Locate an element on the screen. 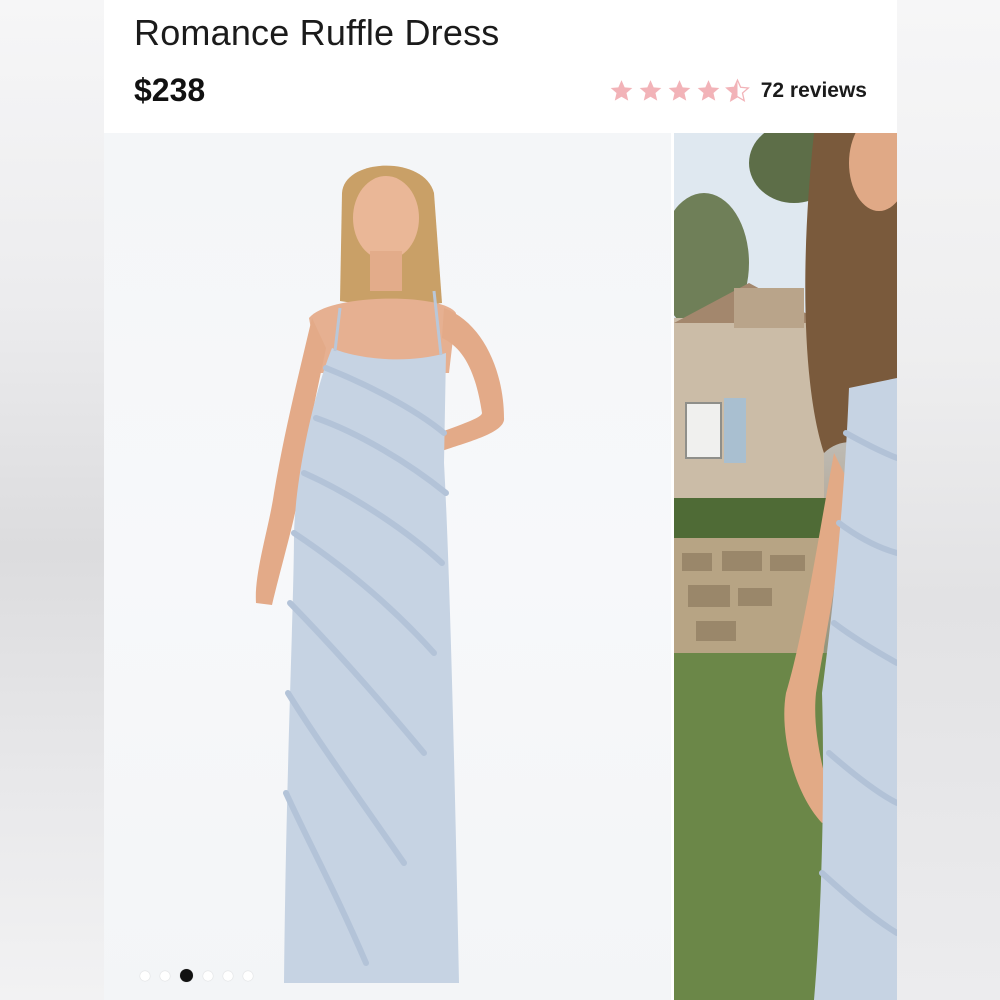  rating-summary: 72 reviews is located at coordinates (737, 91).